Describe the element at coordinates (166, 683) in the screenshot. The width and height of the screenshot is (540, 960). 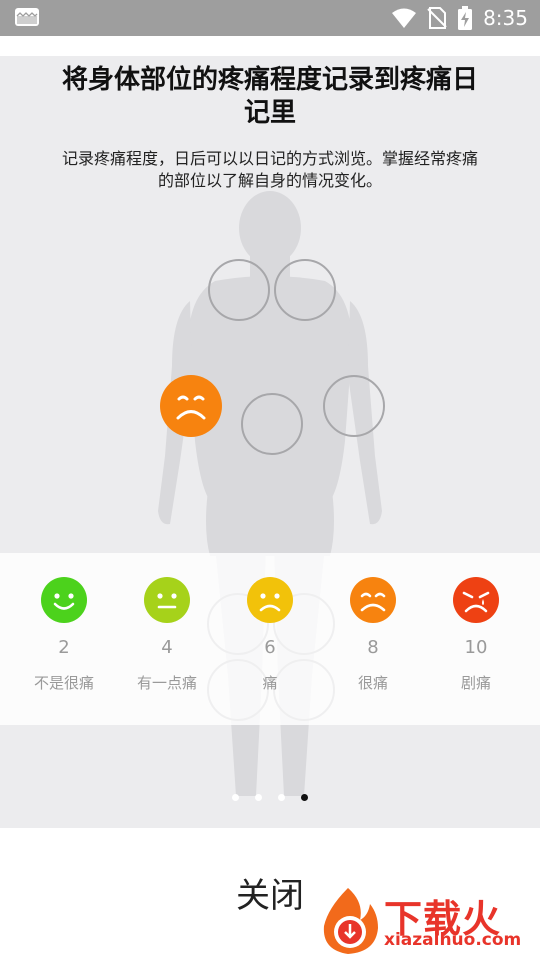
I see `pain-level-label: 有一点痛` at that location.